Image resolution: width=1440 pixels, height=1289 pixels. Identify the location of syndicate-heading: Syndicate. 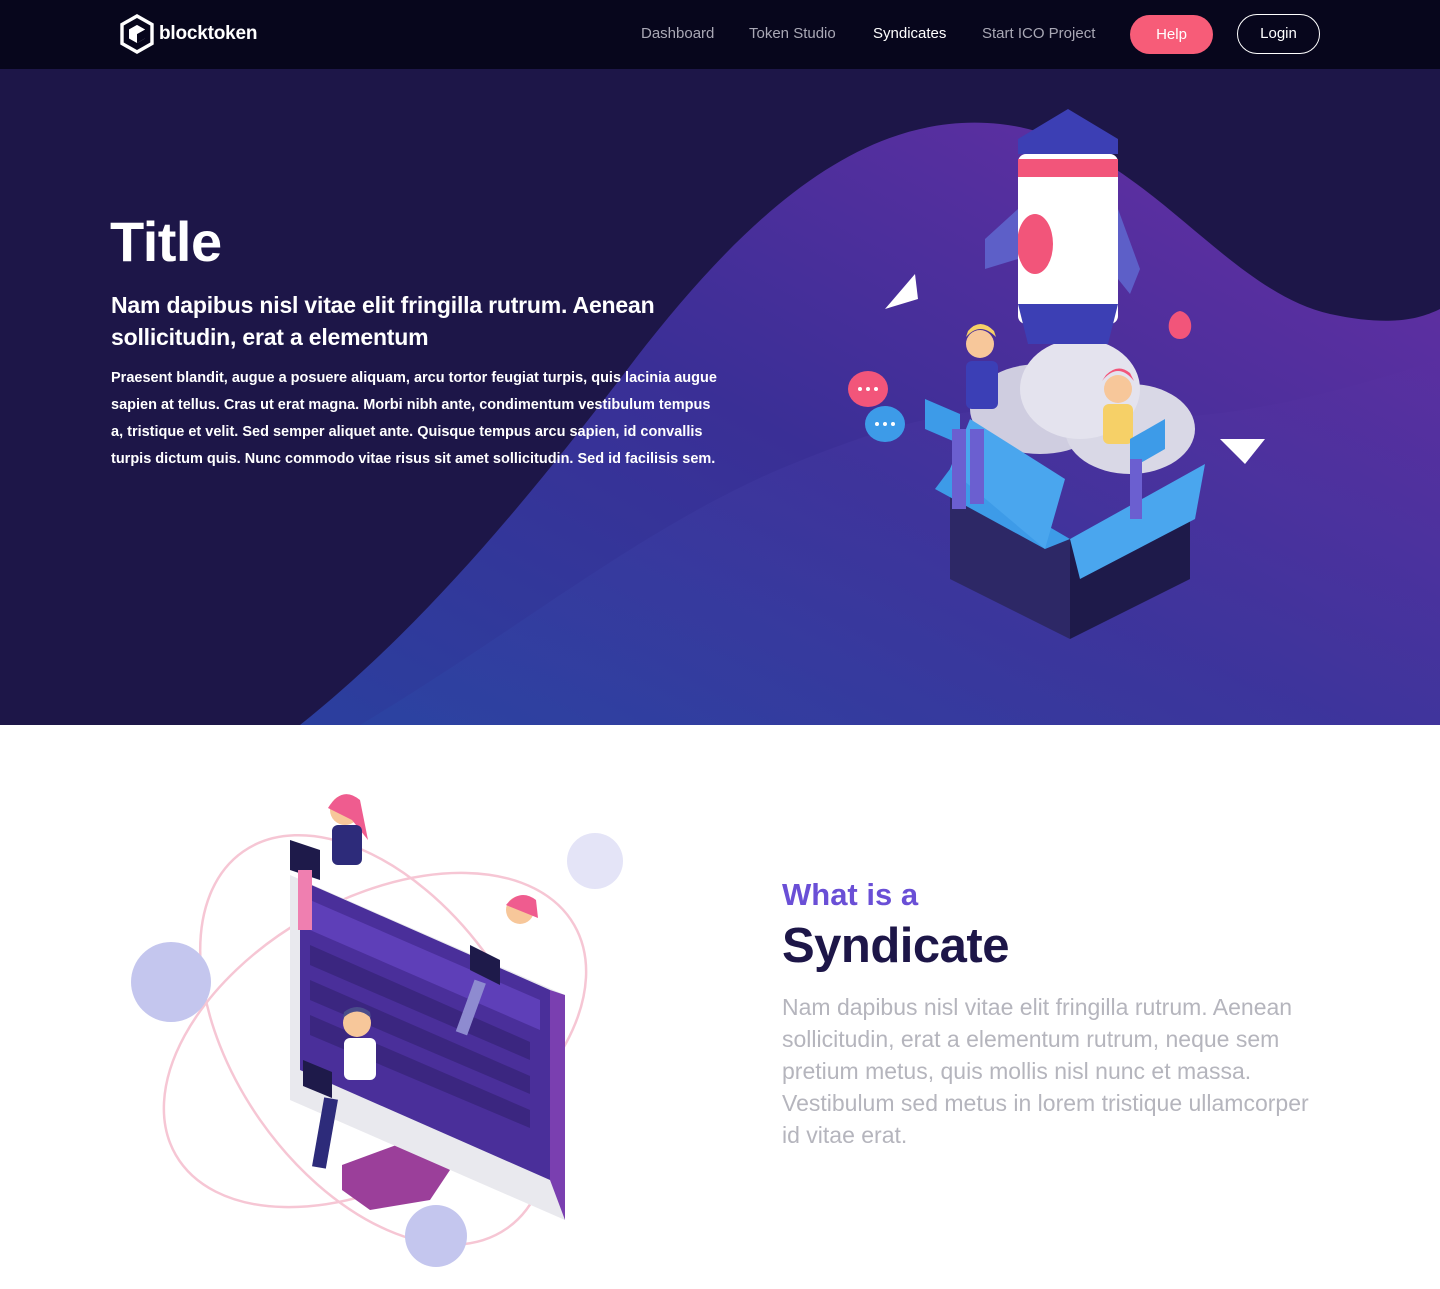
(895, 946).